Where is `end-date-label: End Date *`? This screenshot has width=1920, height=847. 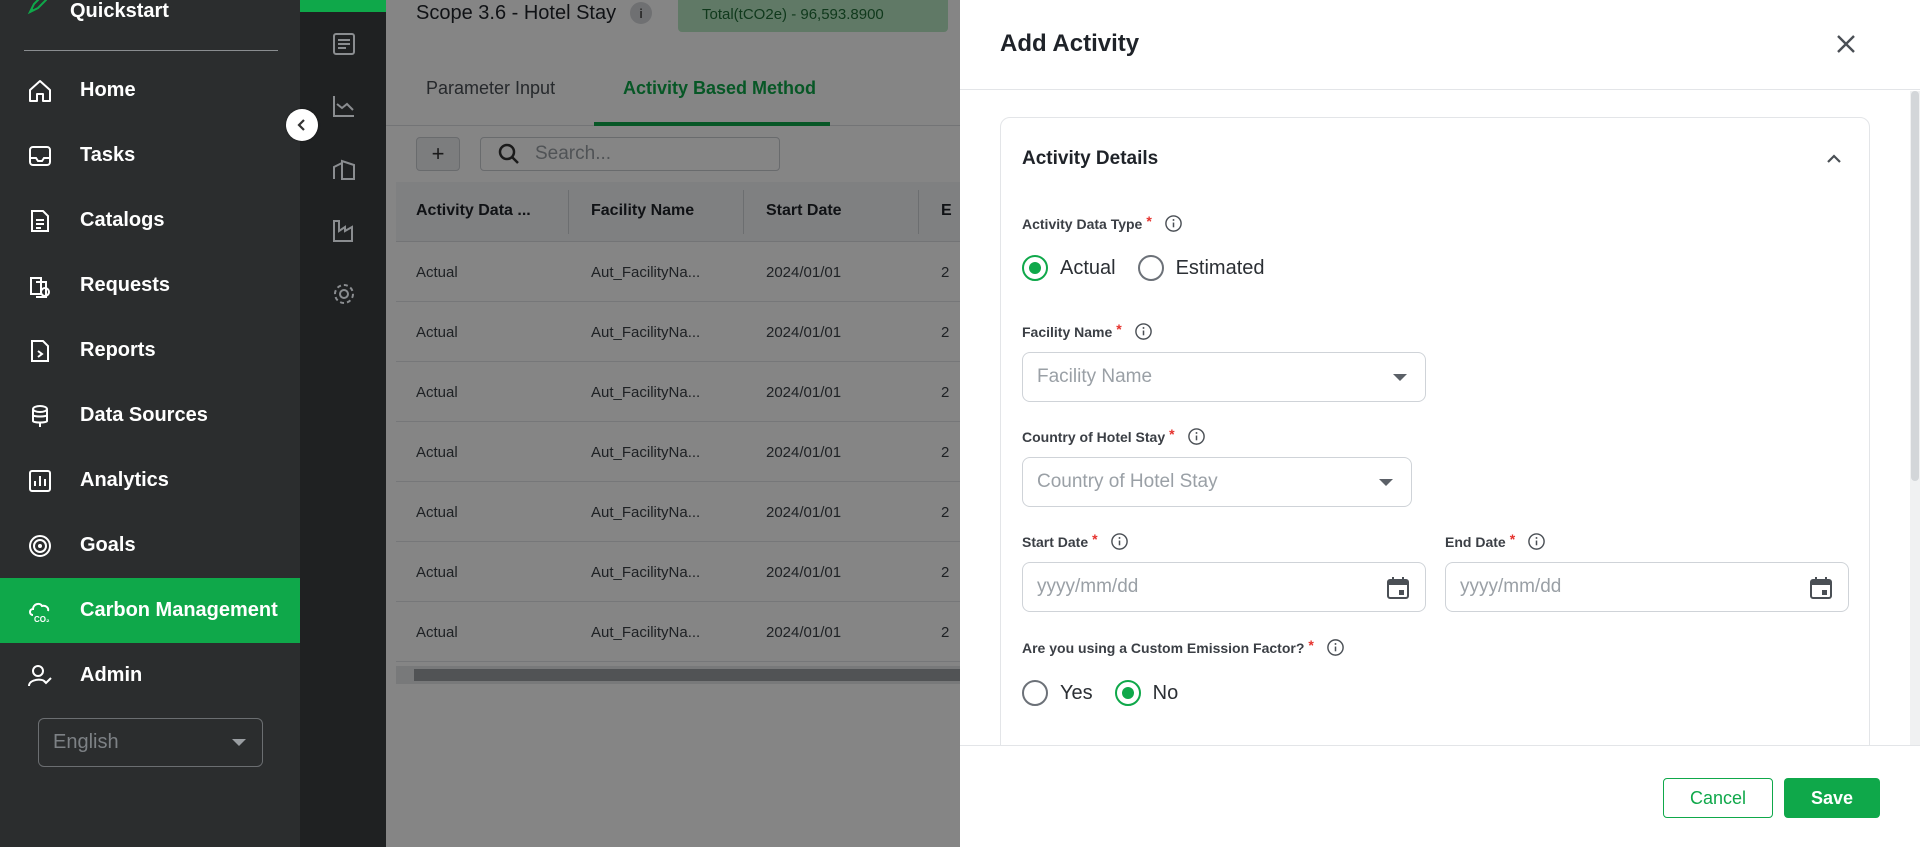
end-date-label: End Date * is located at coordinates (1495, 540).